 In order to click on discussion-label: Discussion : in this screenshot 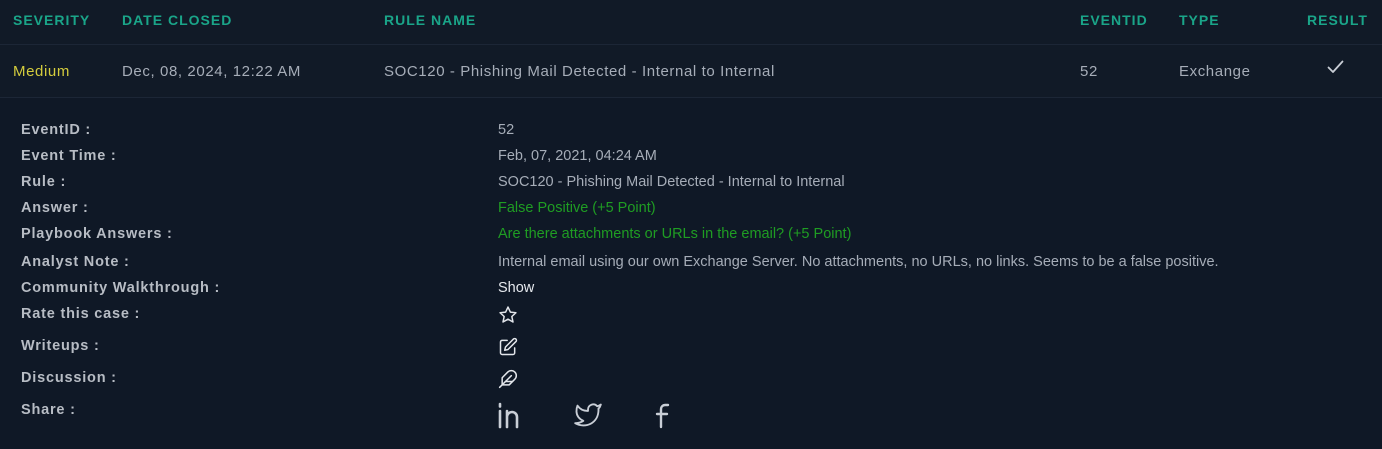, I will do `click(69, 378)`.